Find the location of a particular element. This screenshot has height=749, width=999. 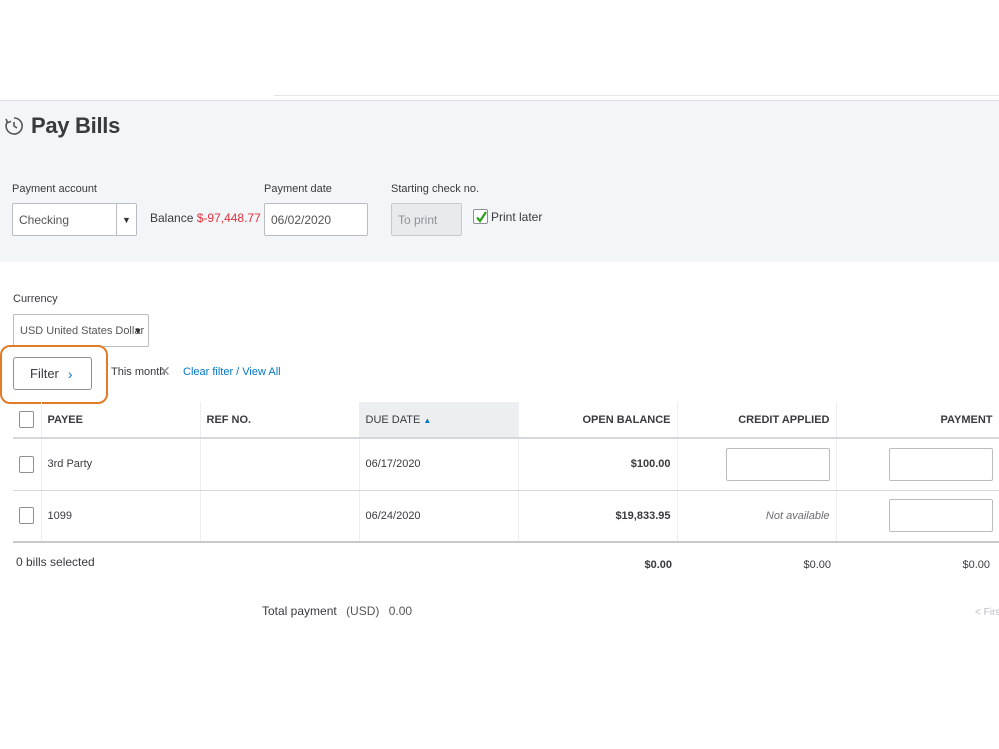

balance-display: Balance $-97,448.77 is located at coordinates (205, 218).